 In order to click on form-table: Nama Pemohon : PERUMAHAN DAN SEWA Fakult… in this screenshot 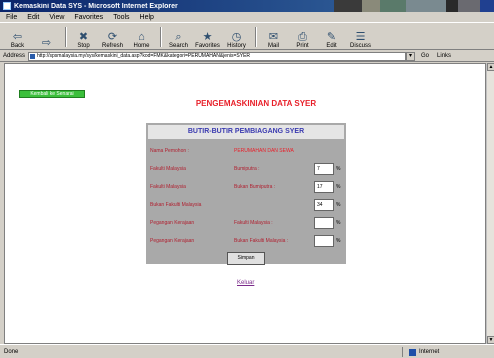, I will do `click(246, 196)`.